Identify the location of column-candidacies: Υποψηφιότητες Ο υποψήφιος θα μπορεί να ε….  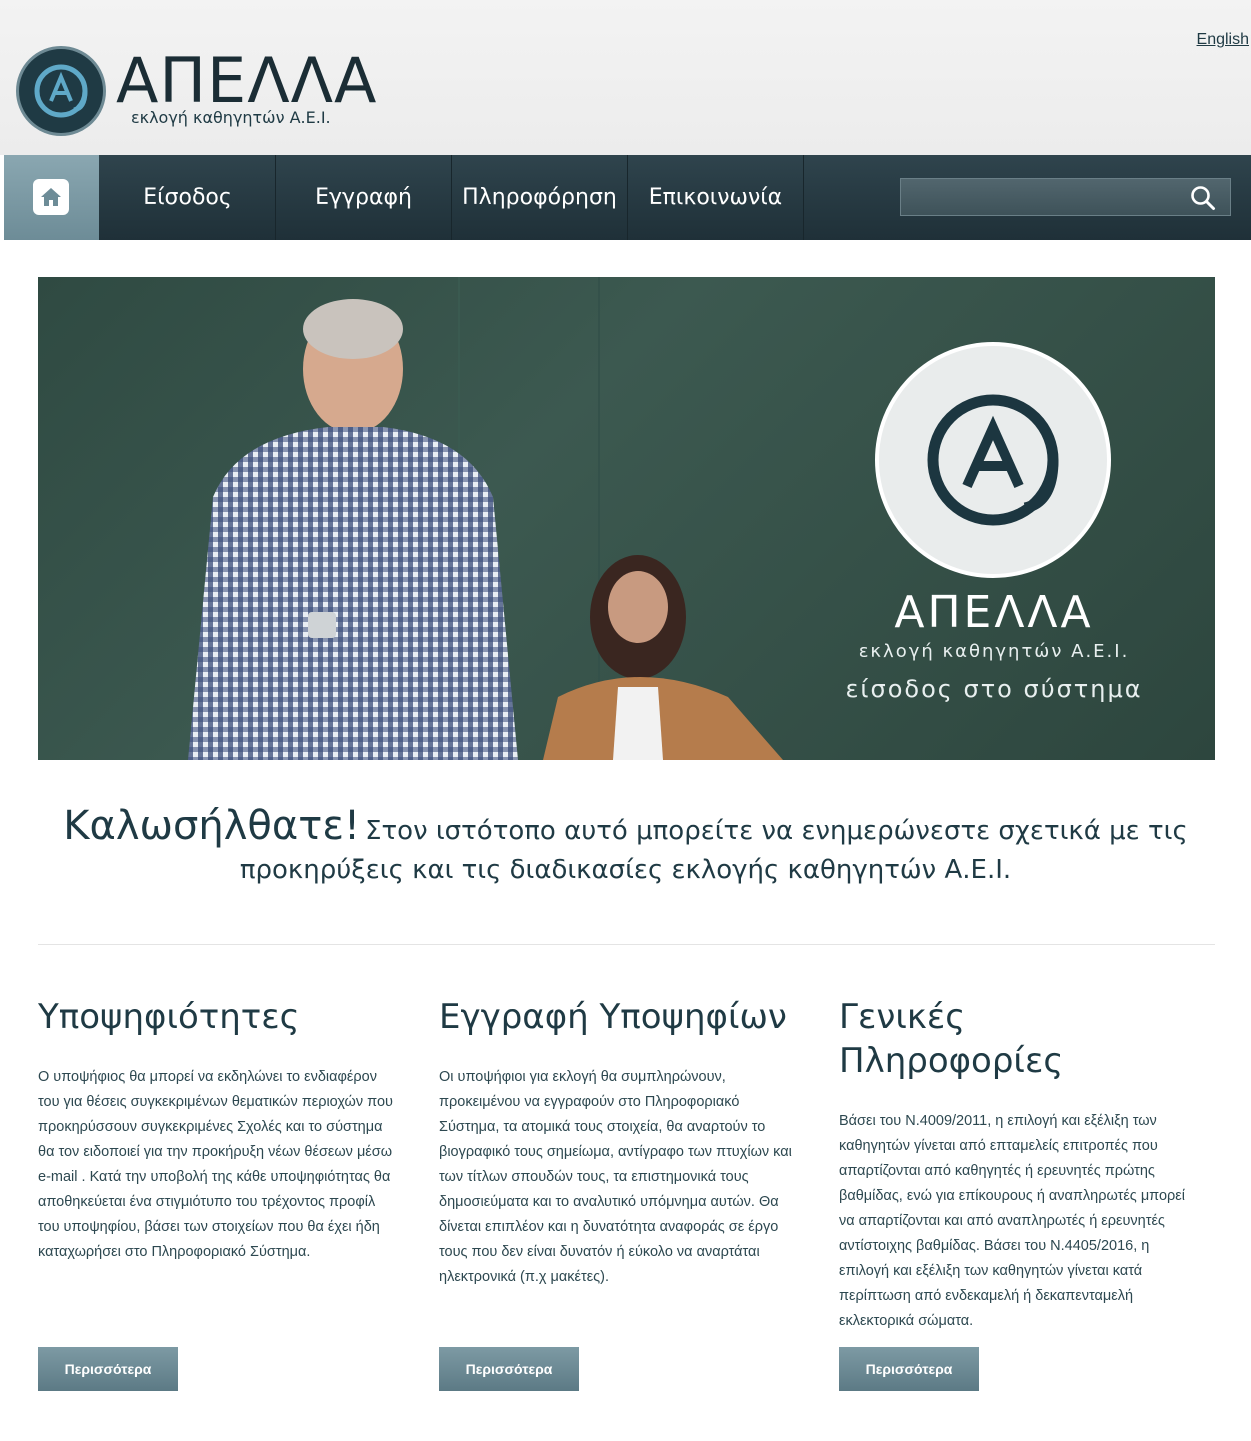
(215, 1193).